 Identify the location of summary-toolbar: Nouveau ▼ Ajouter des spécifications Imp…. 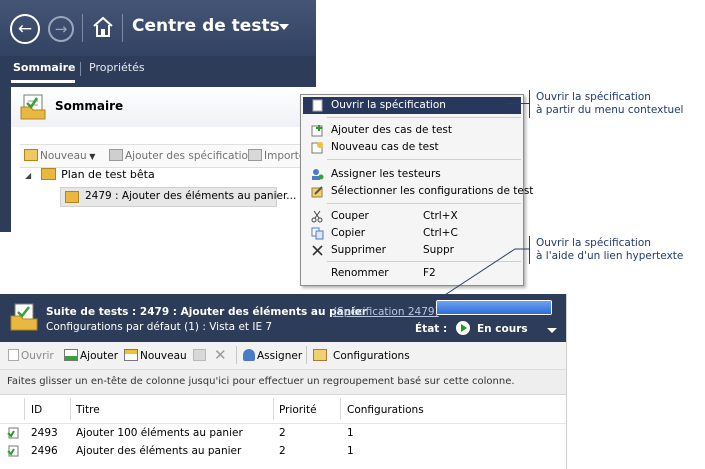
(168, 156).